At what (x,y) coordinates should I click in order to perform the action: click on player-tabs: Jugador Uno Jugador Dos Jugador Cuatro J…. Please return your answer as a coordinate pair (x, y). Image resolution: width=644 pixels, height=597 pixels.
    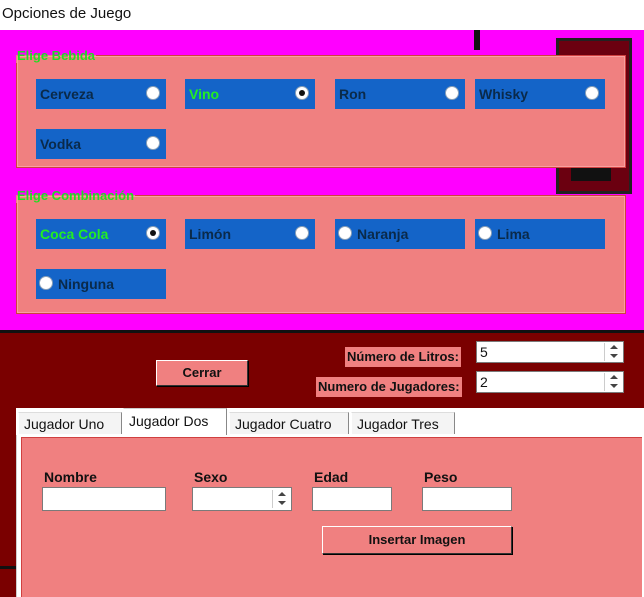
    Looking at the image, I should click on (330, 422).